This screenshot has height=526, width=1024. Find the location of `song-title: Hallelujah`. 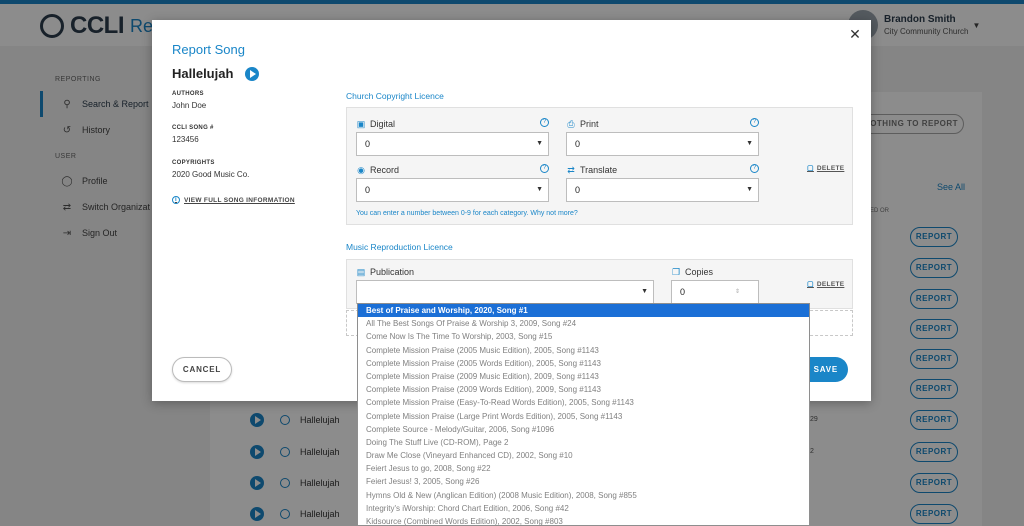

song-title: Hallelujah is located at coordinates (216, 73).